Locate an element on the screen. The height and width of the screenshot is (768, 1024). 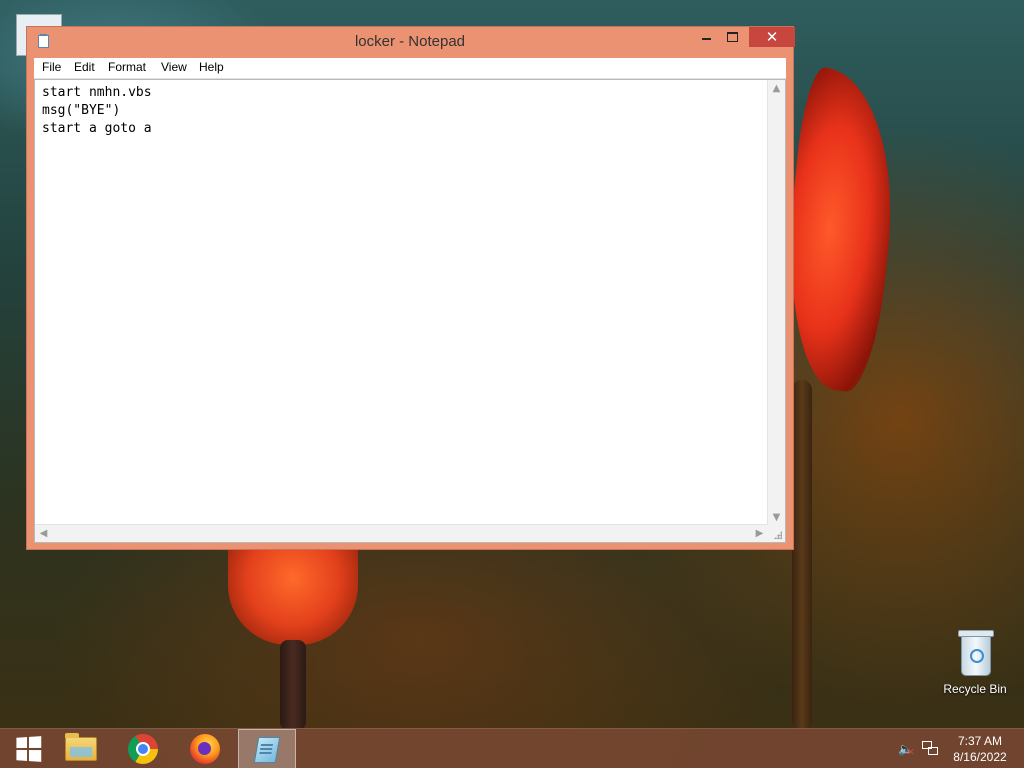
window-title: locker - Notepad is located at coordinates (410, 41).